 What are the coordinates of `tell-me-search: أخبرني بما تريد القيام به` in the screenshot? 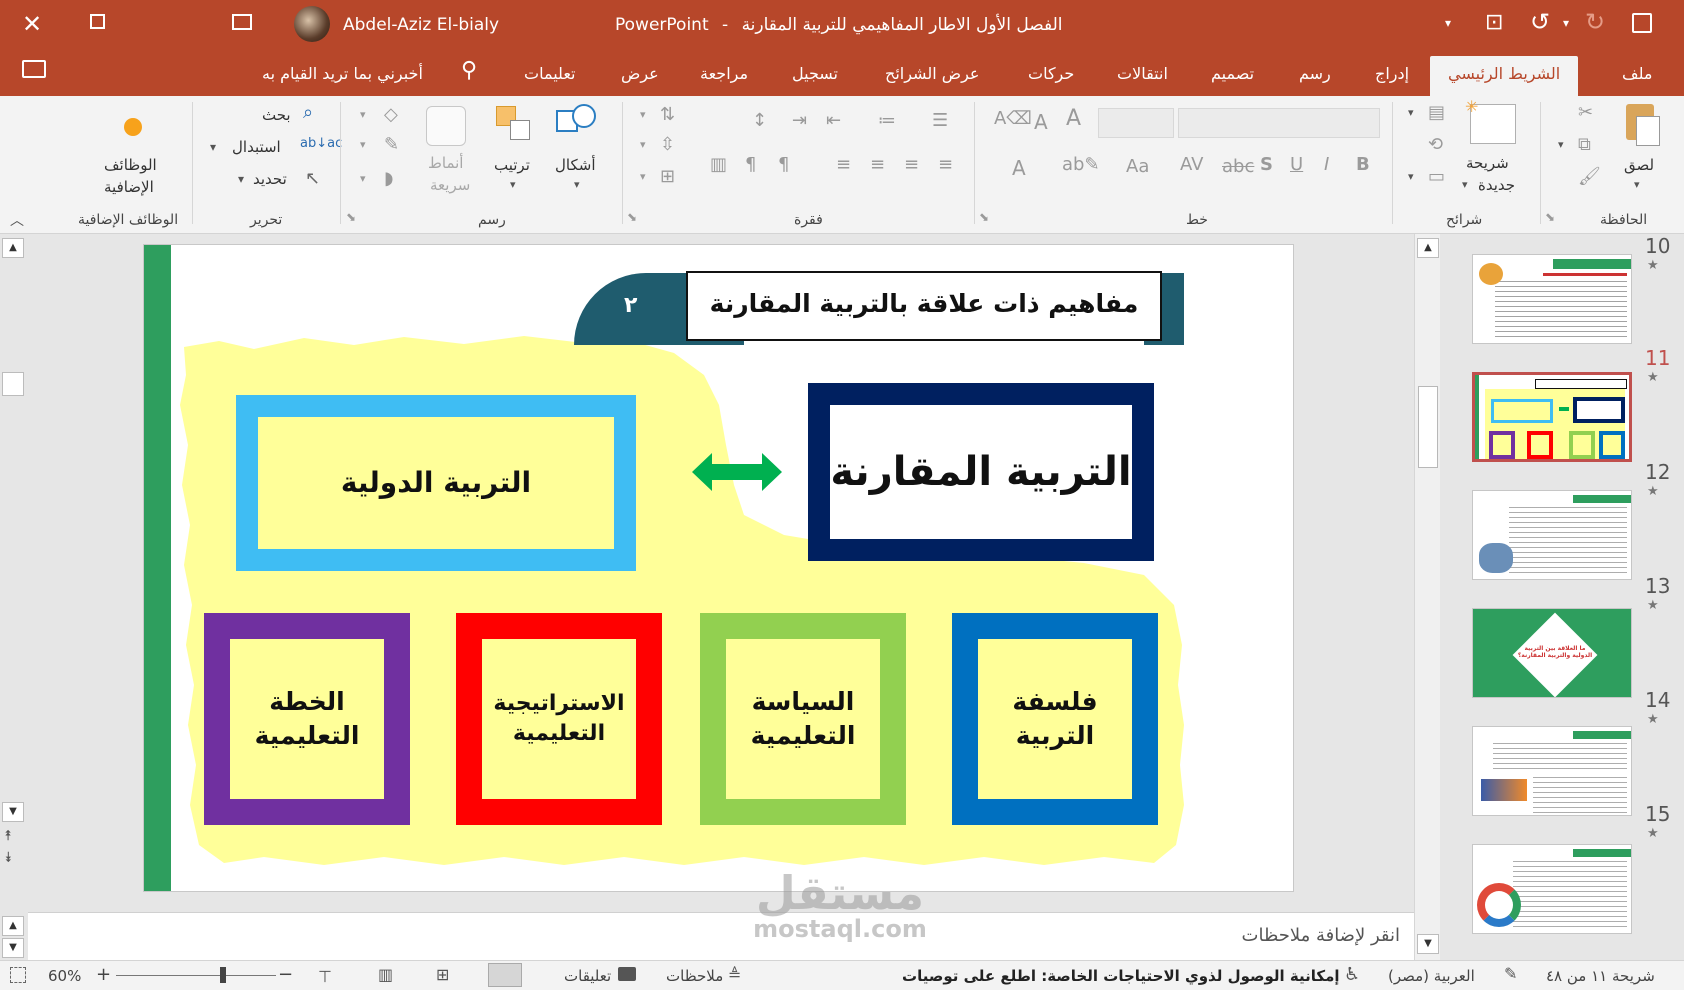 It's located at (342, 73).